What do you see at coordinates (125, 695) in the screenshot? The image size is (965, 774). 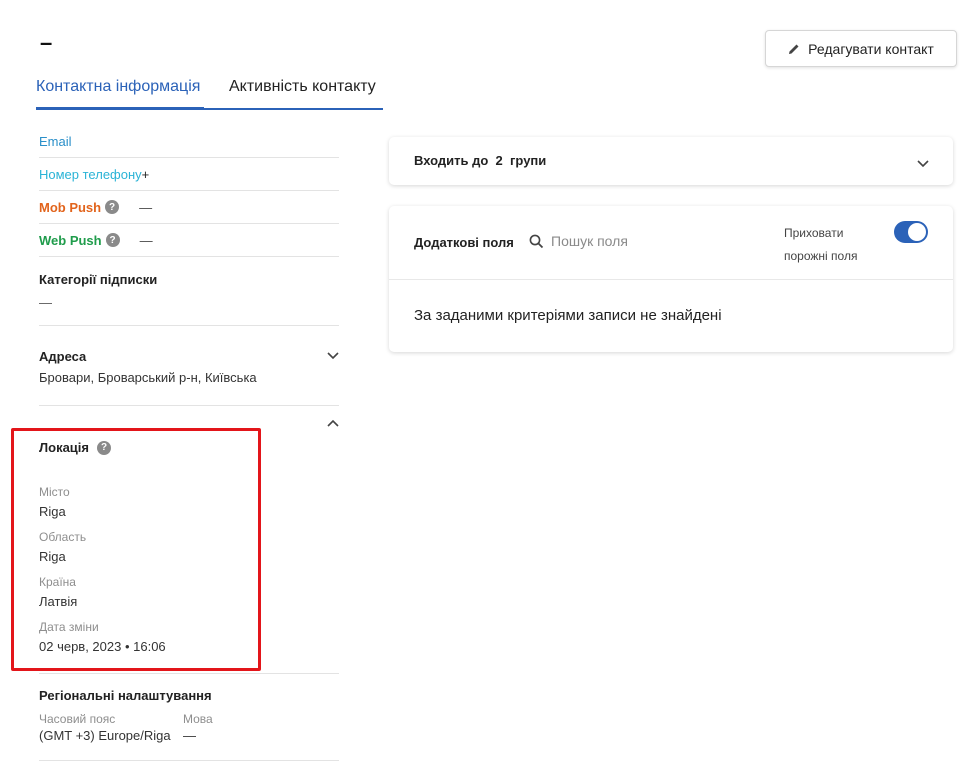 I see `regional-title: Регіональні налаштування` at bounding box center [125, 695].